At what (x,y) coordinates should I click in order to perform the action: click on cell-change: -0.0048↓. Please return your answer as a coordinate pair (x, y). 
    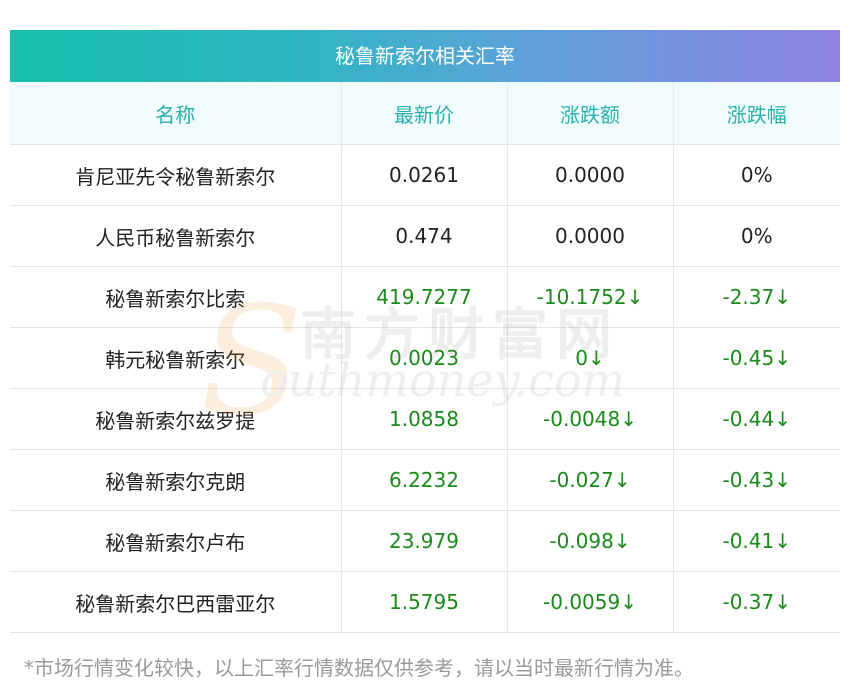
    Looking at the image, I should click on (590, 419).